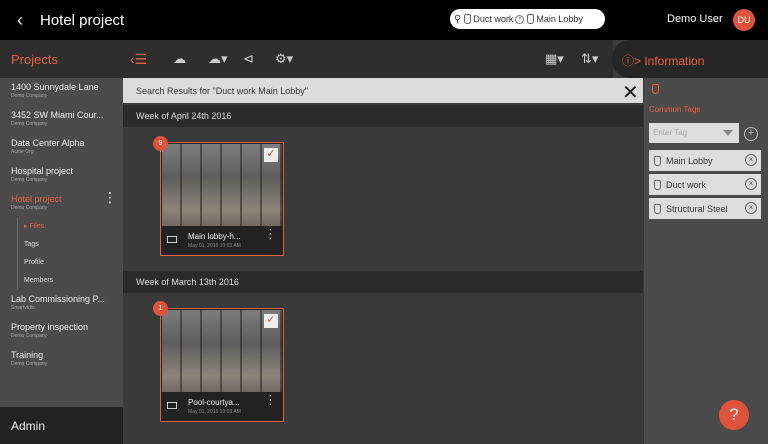 The width and height of the screenshot is (768, 444). What do you see at coordinates (694, 133) in the screenshot?
I see `enter-tag-dropdown: Enter Tag` at bounding box center [694, 133].